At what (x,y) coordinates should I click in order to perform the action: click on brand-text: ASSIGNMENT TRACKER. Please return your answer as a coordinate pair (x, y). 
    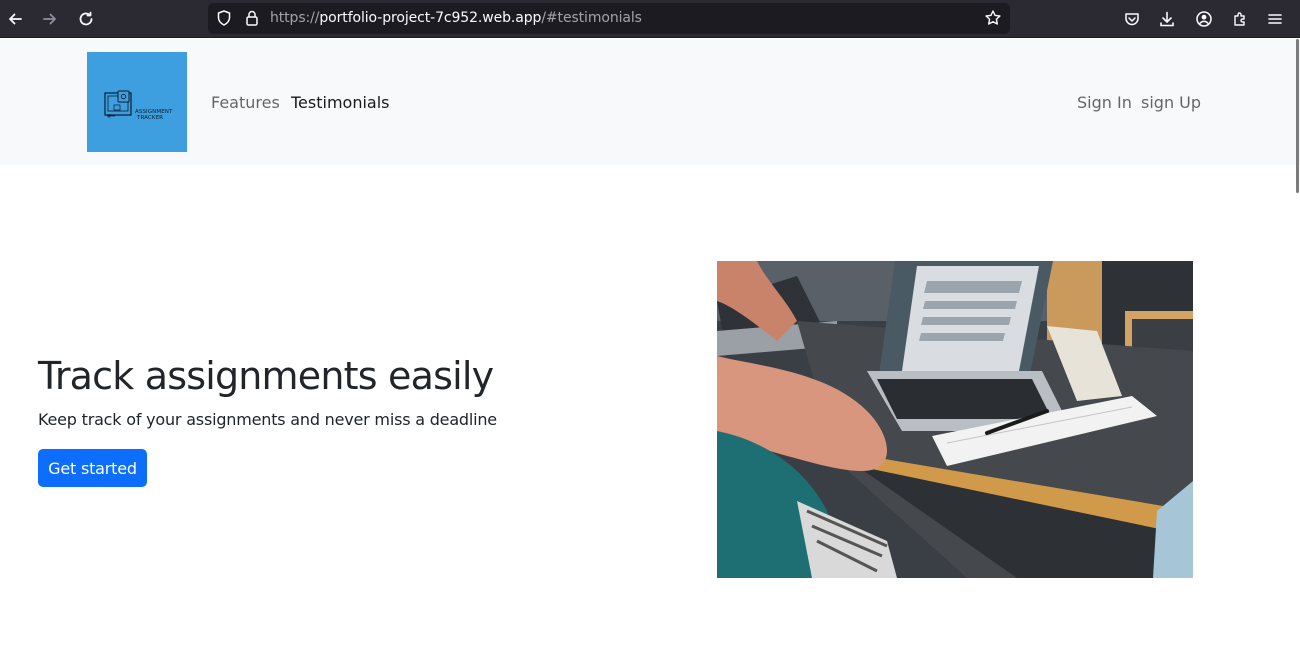
    Looking at the image, I should click on (153, 115).